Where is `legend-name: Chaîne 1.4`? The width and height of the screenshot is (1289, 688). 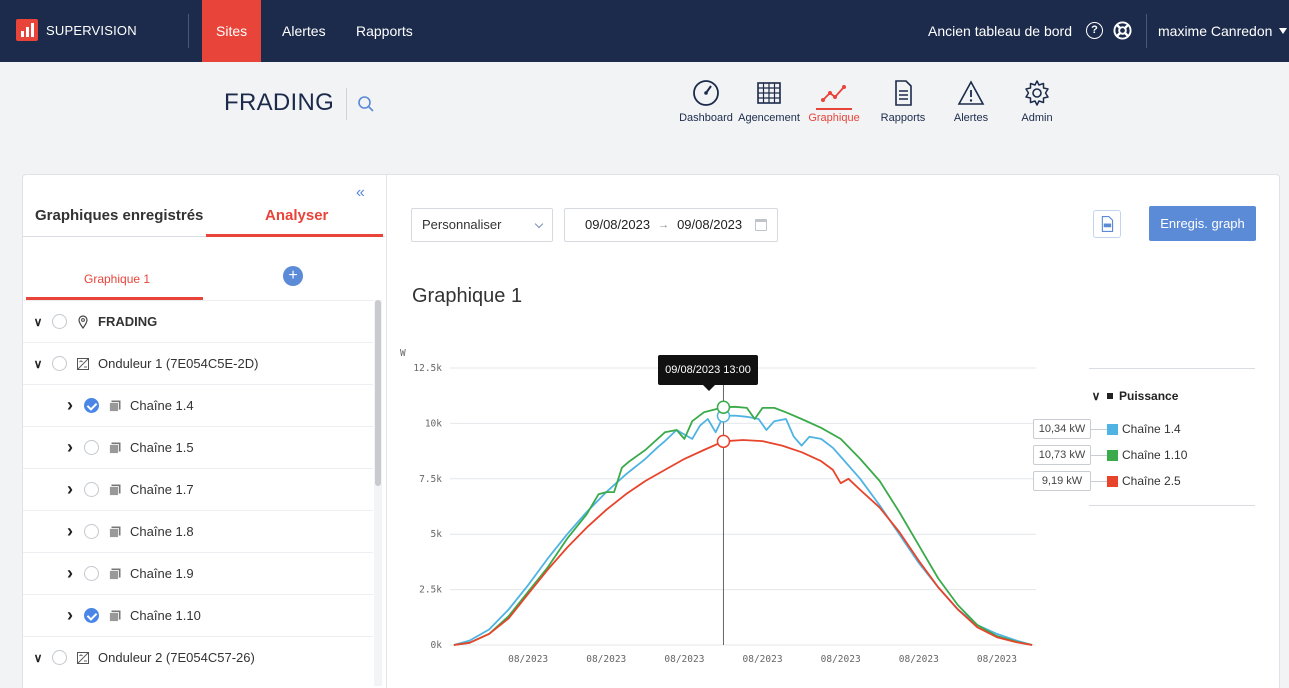
legend-name: Chaîne 1.4 is located at coordinates (1151, 429).